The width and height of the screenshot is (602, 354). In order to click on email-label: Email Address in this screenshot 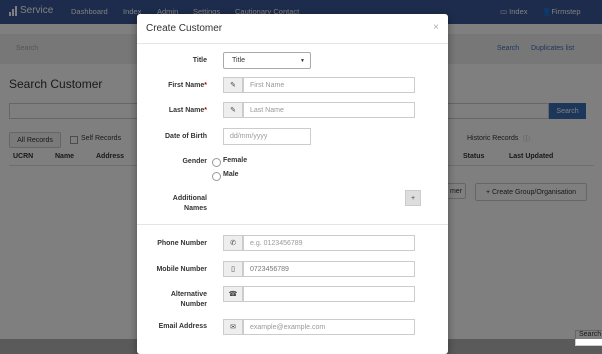, I will do `click(182, 326)`.